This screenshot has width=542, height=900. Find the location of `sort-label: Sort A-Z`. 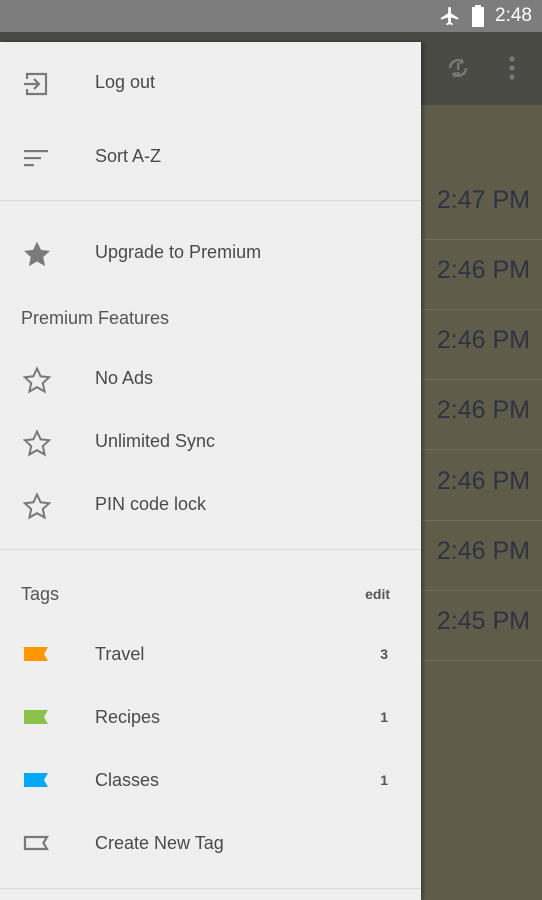

sort-label: Sort A-Z is located at coordinates (128, 156).